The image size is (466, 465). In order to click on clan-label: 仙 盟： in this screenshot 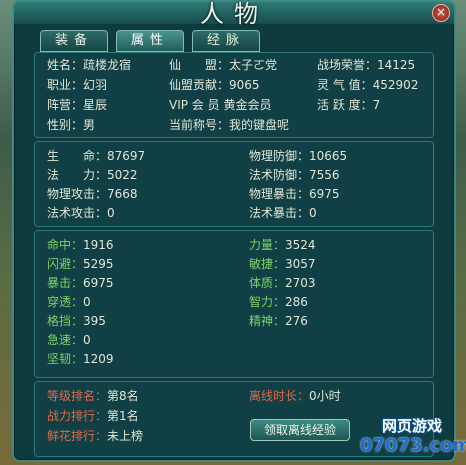, I will do `click(199, 65)`.